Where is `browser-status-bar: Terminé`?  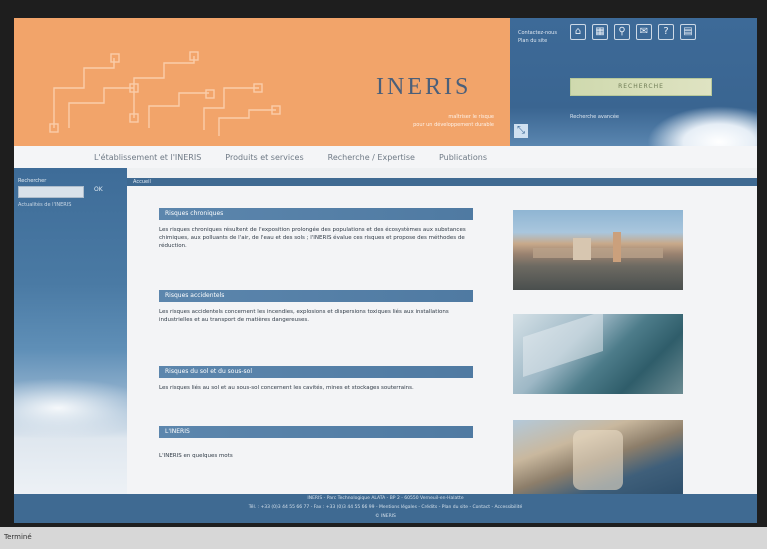
browser-status-bar: Terminé is located at coordinates (383, 538).